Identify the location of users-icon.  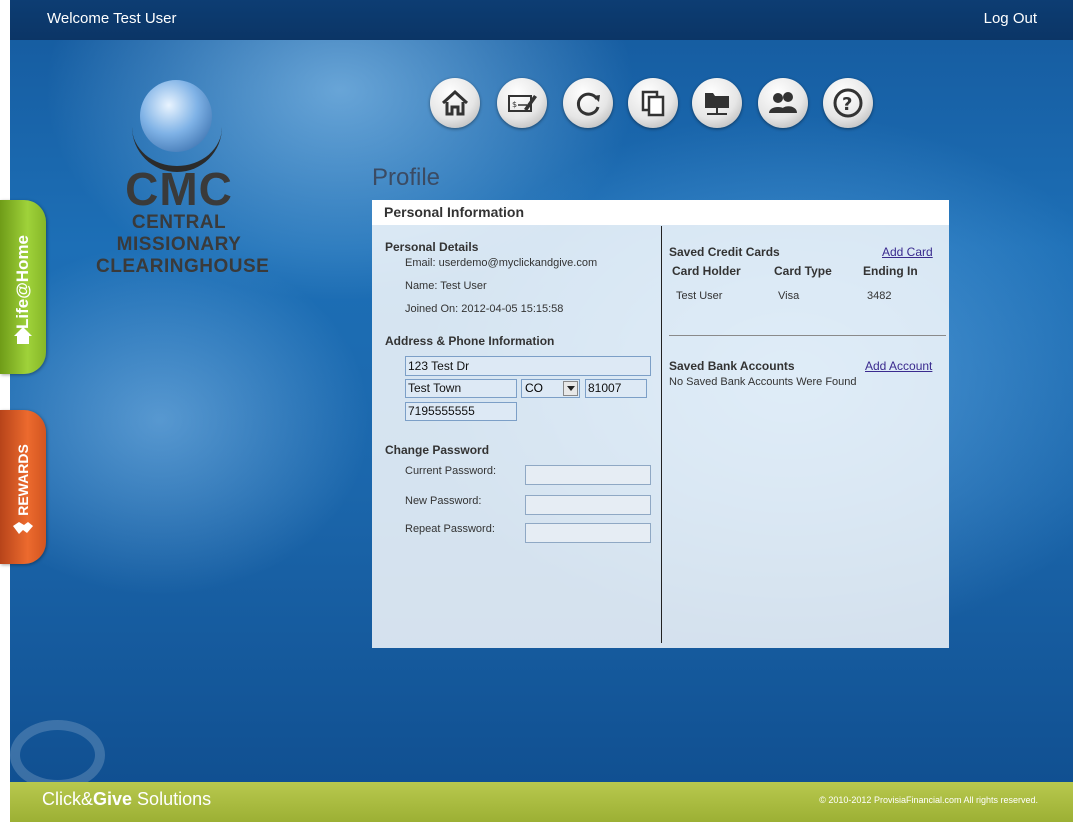
(783, 102).